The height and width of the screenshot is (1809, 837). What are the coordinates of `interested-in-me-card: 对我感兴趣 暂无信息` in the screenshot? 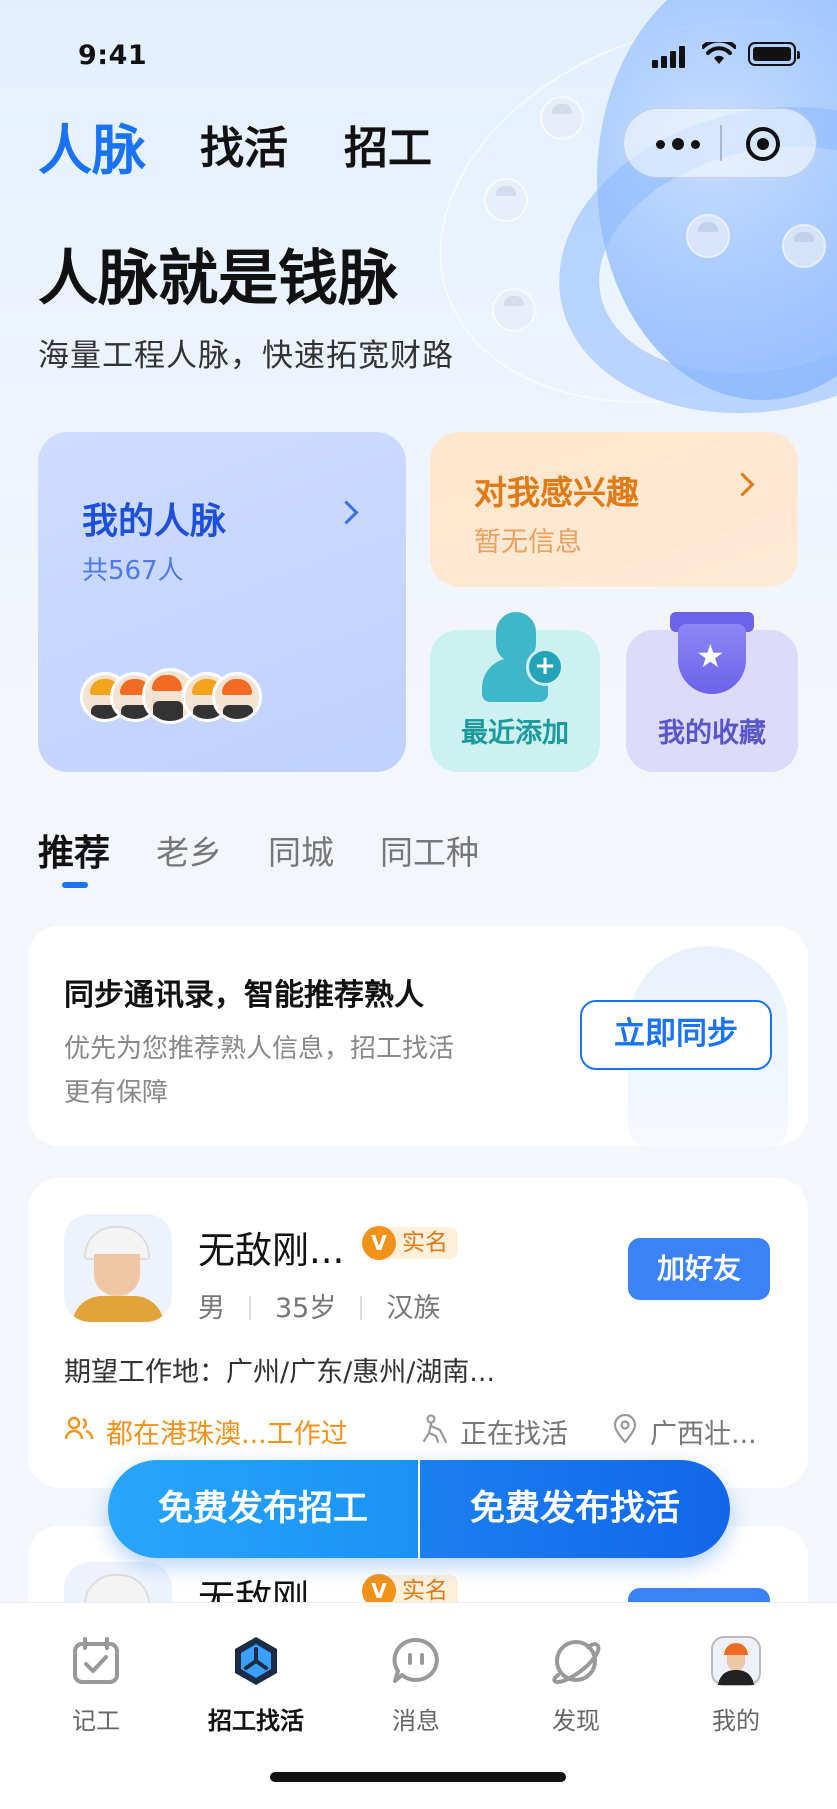 It's located at (614, 509).